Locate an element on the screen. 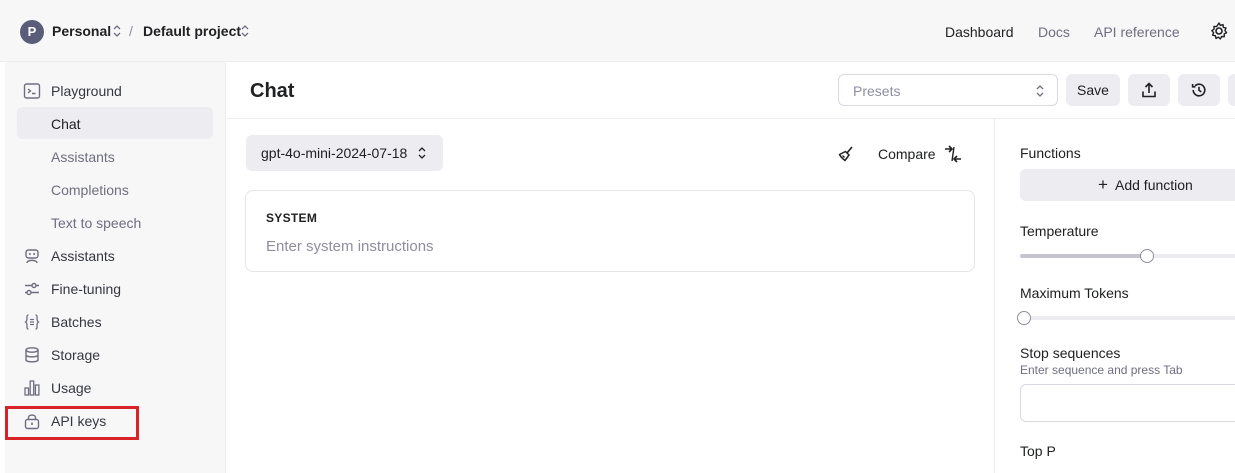 This screenshot has width=1235, height=473. save-button: Save is located at coordinates (1093, 90).